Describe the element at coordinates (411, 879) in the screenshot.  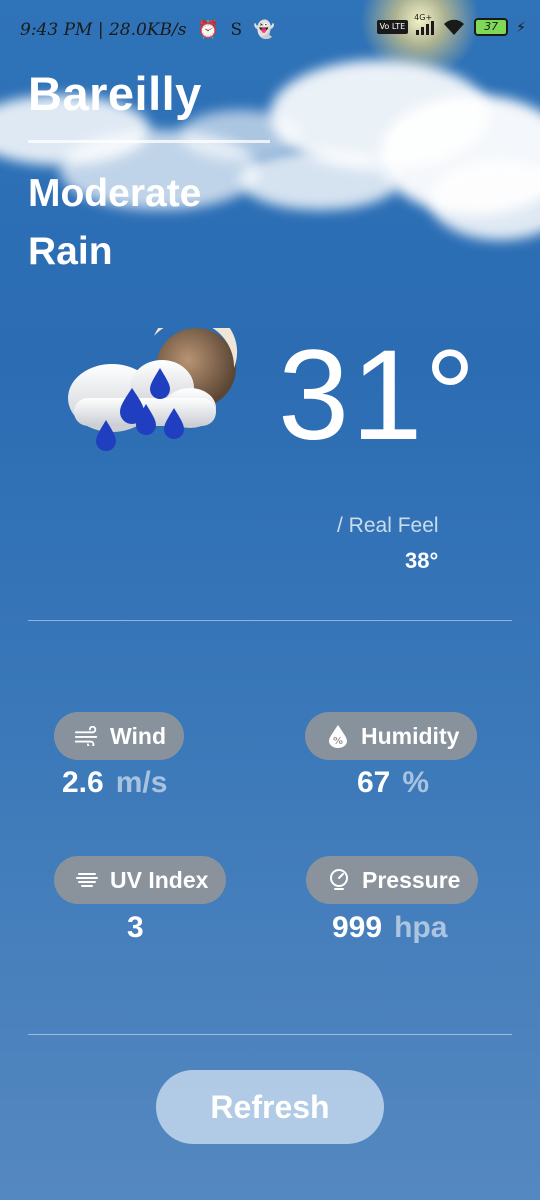
I see `pressure-label: Pressure` at that location.